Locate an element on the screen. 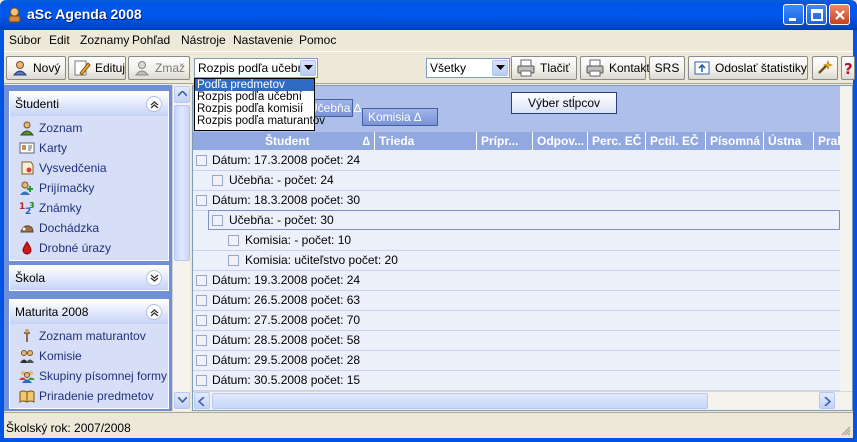  table-row: Dátum: 18.3.2008 počet: 30 is located at coordinates (516, 200).